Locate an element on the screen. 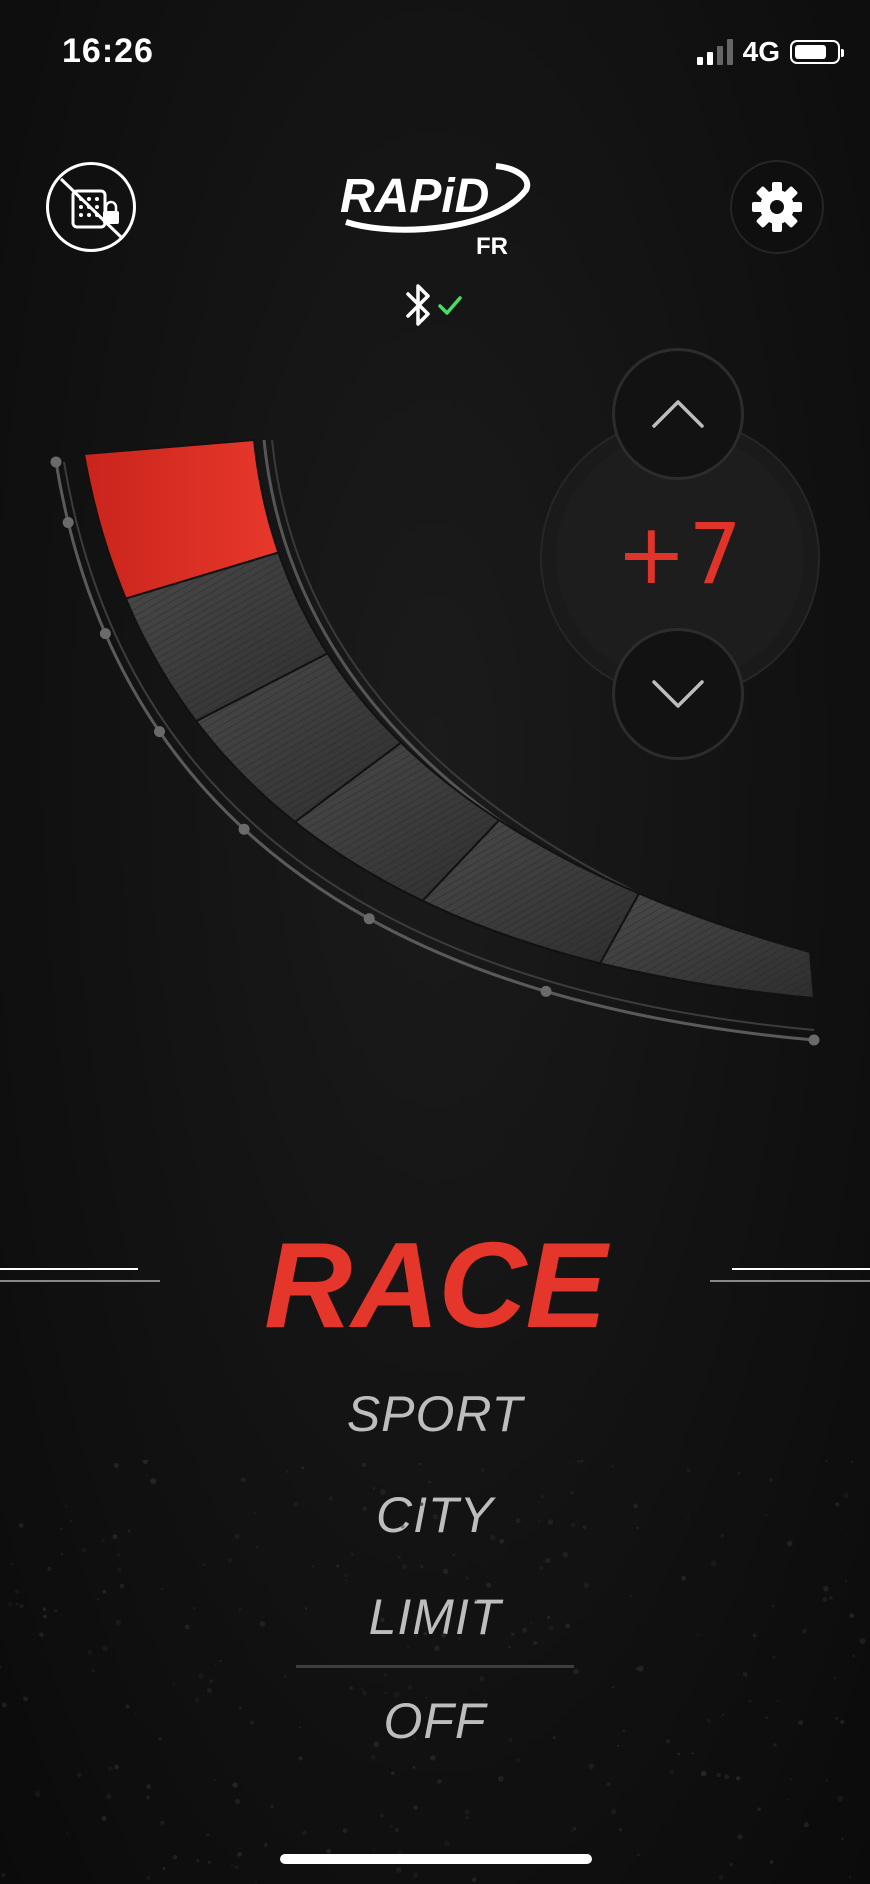 Image resolution: width=870 pixels, height=1884 pixels. settings-button is located at coordinates (777, 207).